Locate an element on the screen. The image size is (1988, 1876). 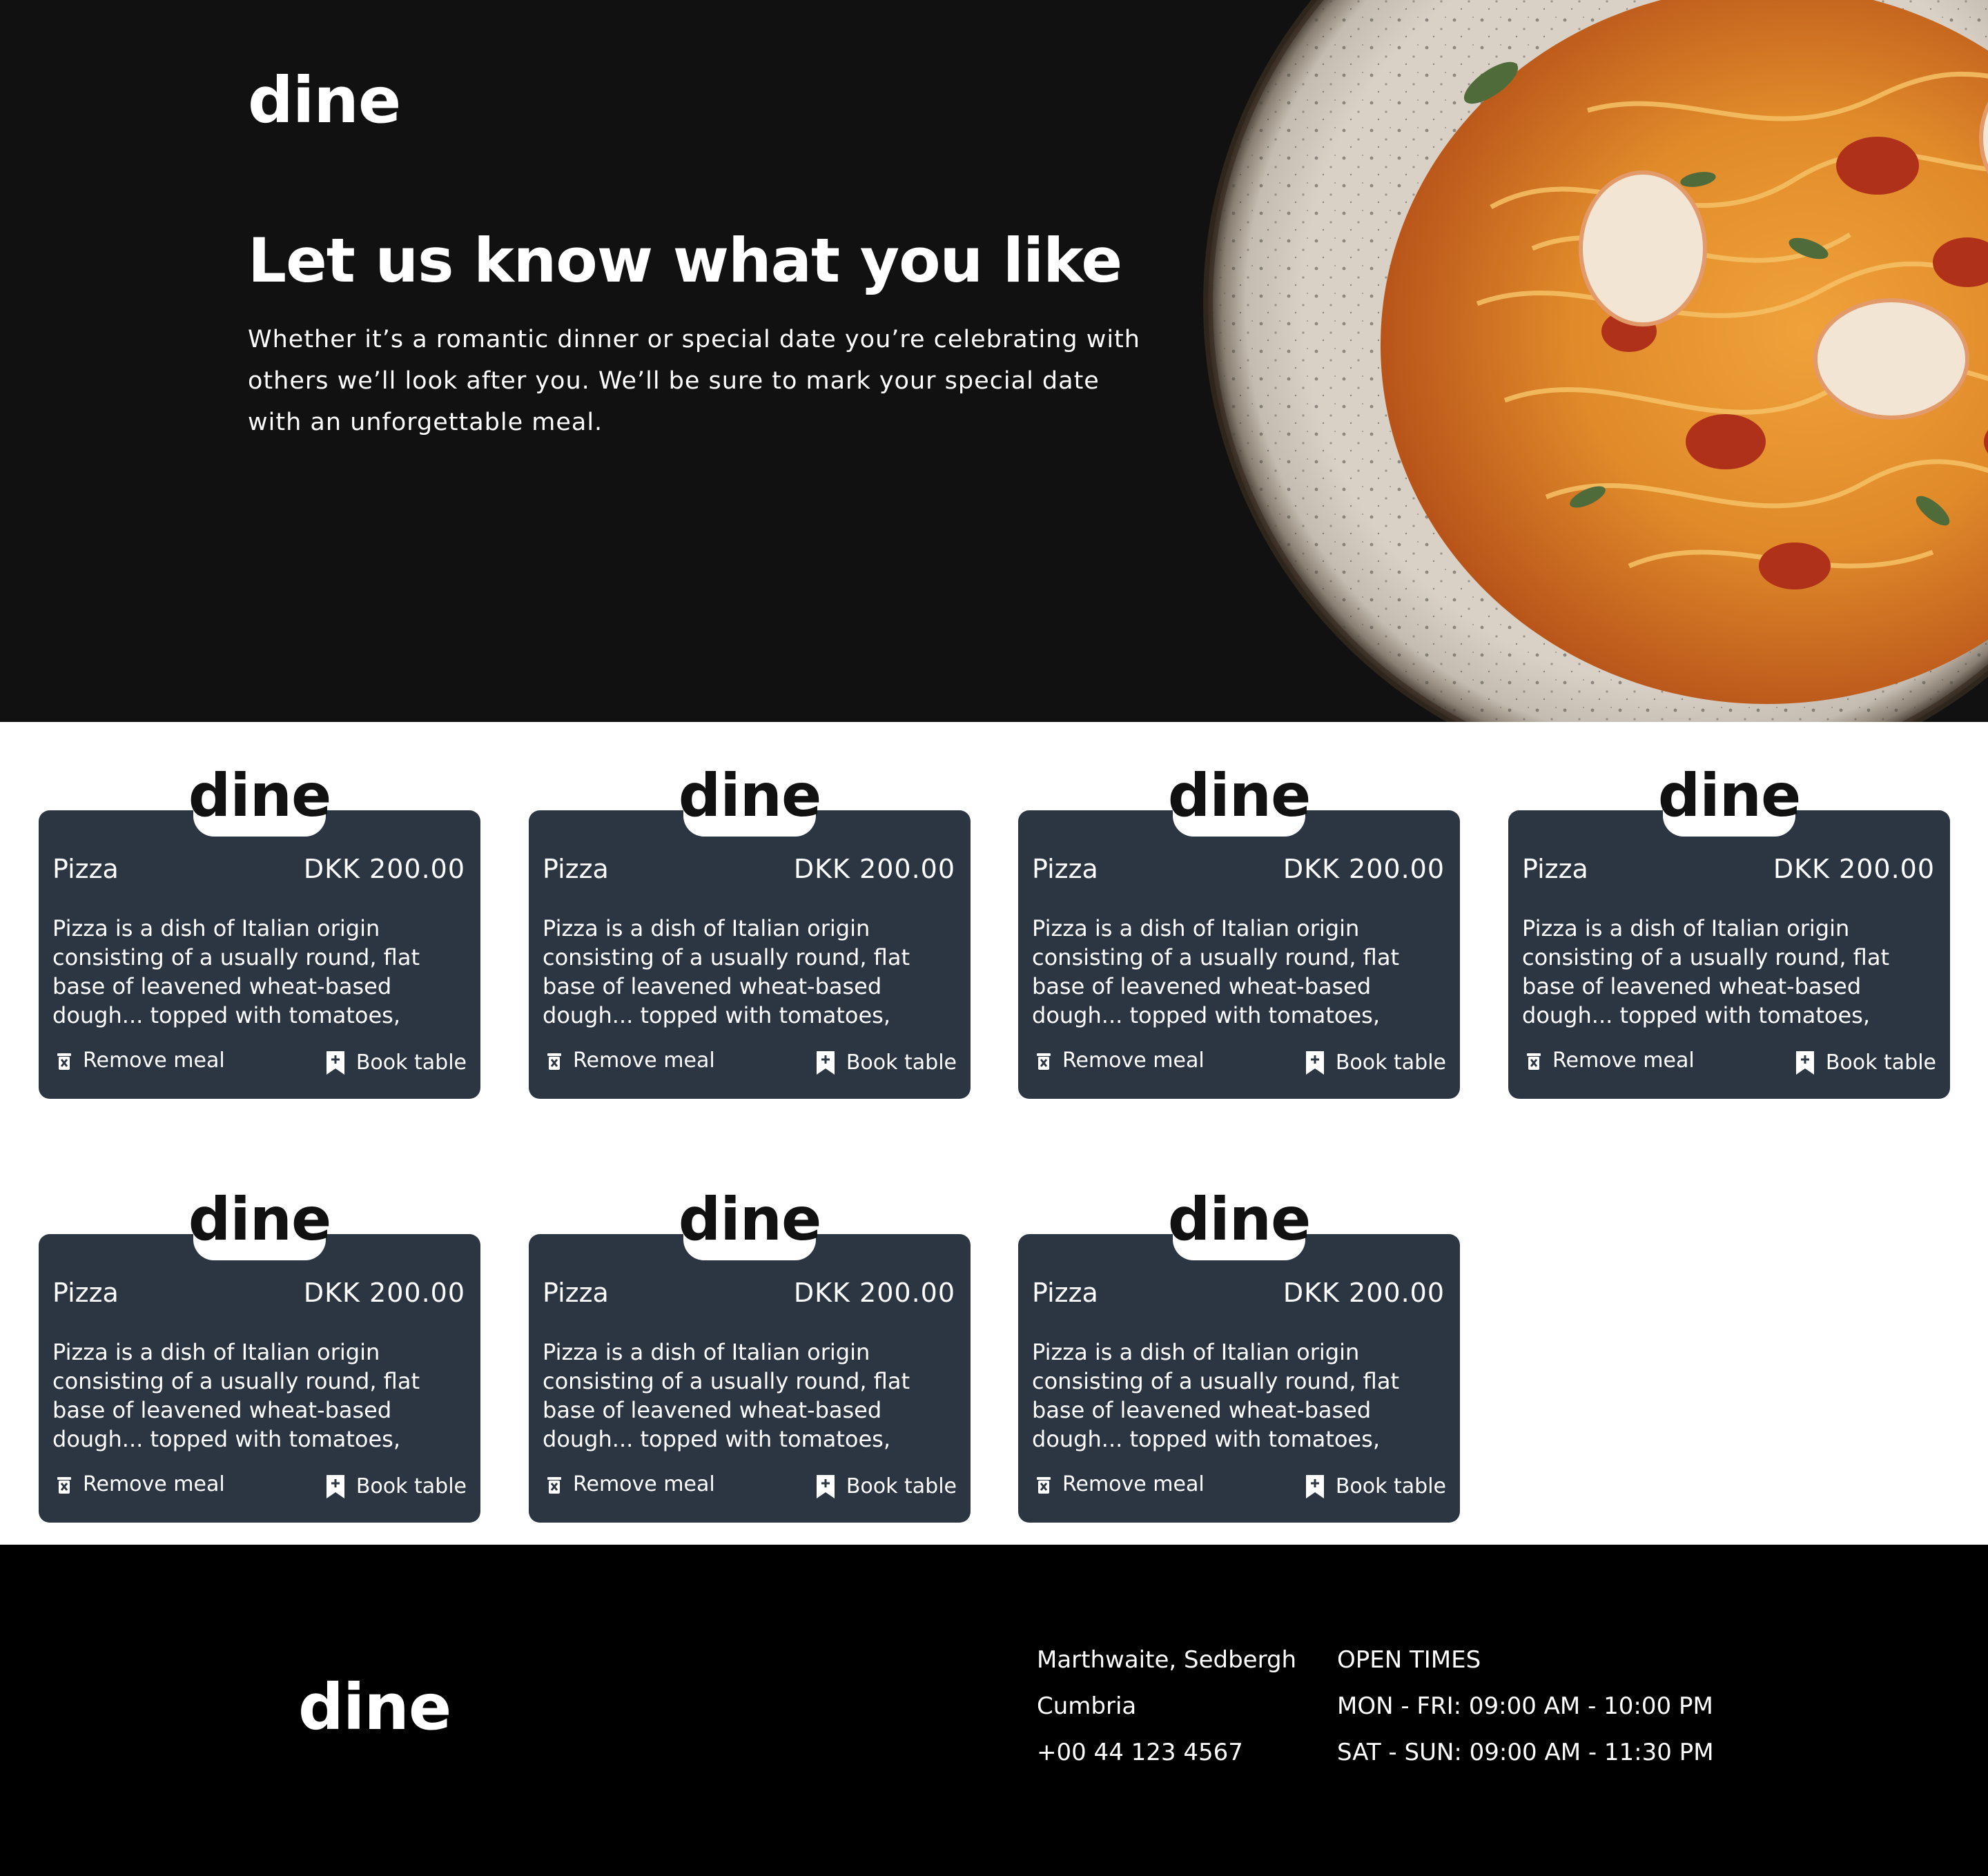
address-line: Cumbria is located at coordinates (1087, 1706).